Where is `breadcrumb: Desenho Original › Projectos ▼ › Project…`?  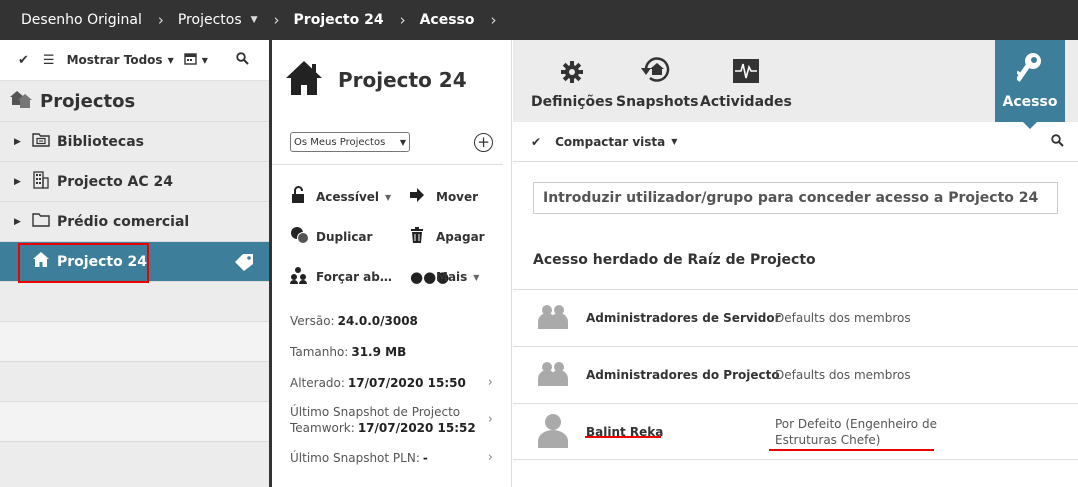 breadcrumb: Desenho Original › Projectos ▼ › Project… is located at coordinates (539, 20).